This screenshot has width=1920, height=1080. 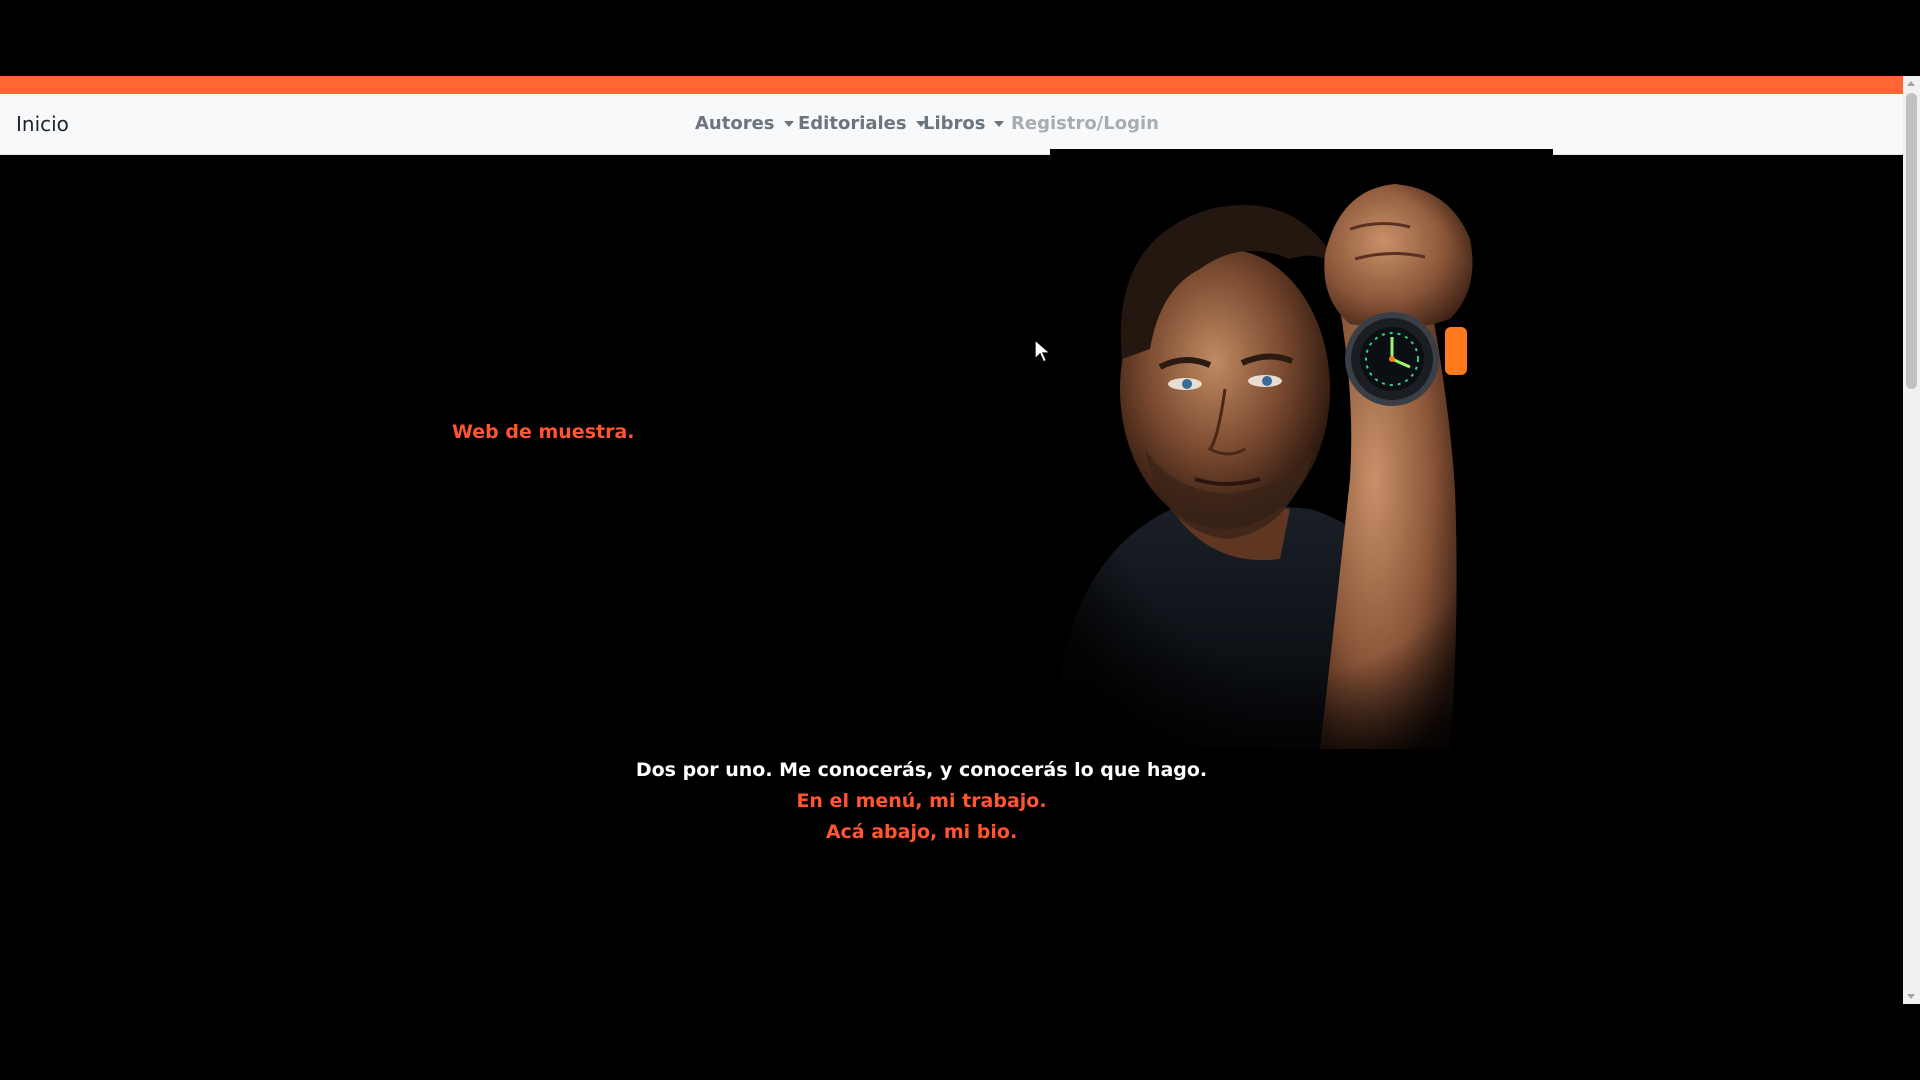 I want to click on scroll-up-icon, so click(x=1911, y=83).